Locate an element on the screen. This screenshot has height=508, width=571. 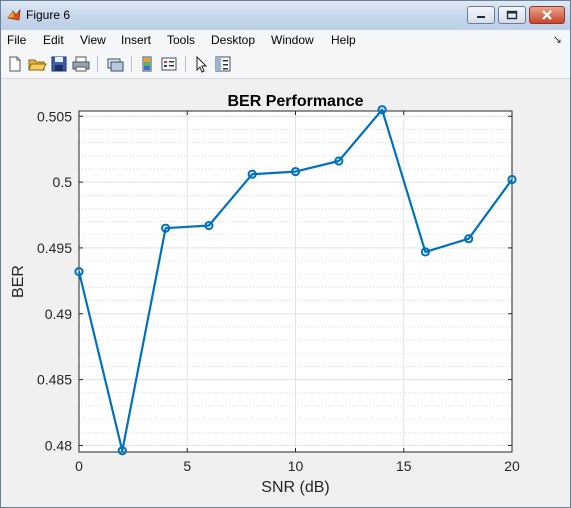
x-tick-label: 5 is located at coordinates (187, 466).